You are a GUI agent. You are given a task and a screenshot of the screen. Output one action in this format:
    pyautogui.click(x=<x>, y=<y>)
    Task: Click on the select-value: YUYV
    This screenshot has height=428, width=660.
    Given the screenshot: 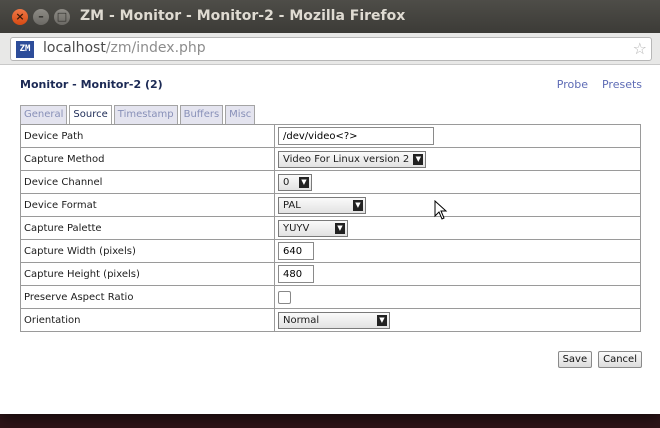 What is the action you would take?
    pyautogui.click(x=296, y=228)
    